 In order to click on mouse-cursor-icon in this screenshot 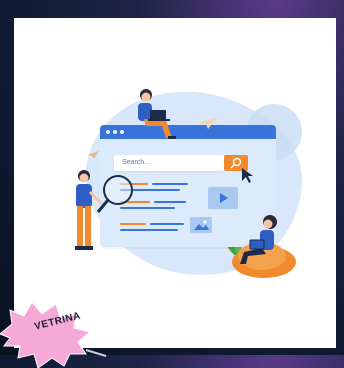, I will do `click(247, 175)`.